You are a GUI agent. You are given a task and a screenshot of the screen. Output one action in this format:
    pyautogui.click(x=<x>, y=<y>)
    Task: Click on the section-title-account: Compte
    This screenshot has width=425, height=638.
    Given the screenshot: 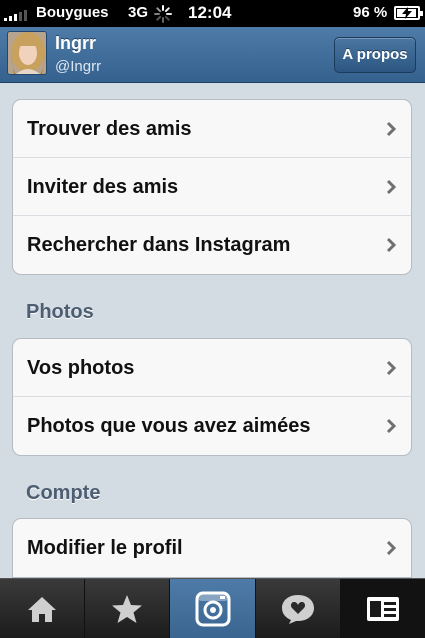 What is the action you would take?
    pyautogui.click(x=63, y=493)
    